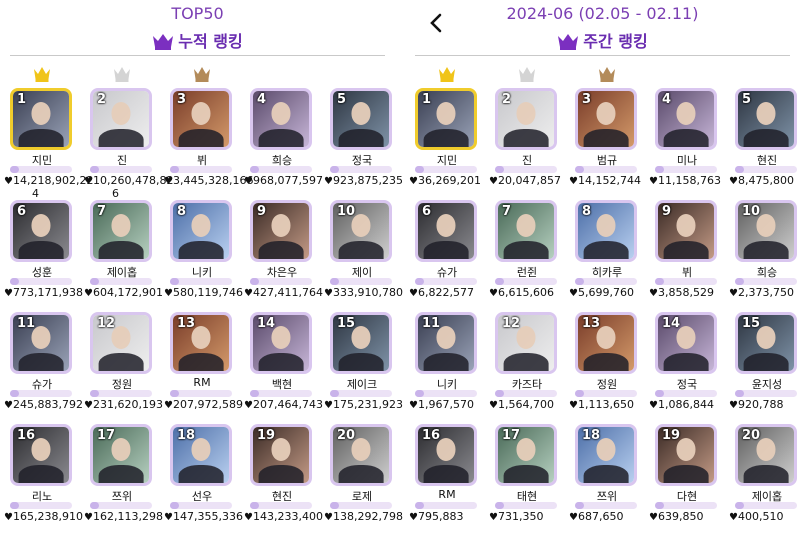 Image resolution: width=800 pixels, height=533 pixels. I want to click on rank-card: 10 희승 ♥2,373,750, so click(763, 238).